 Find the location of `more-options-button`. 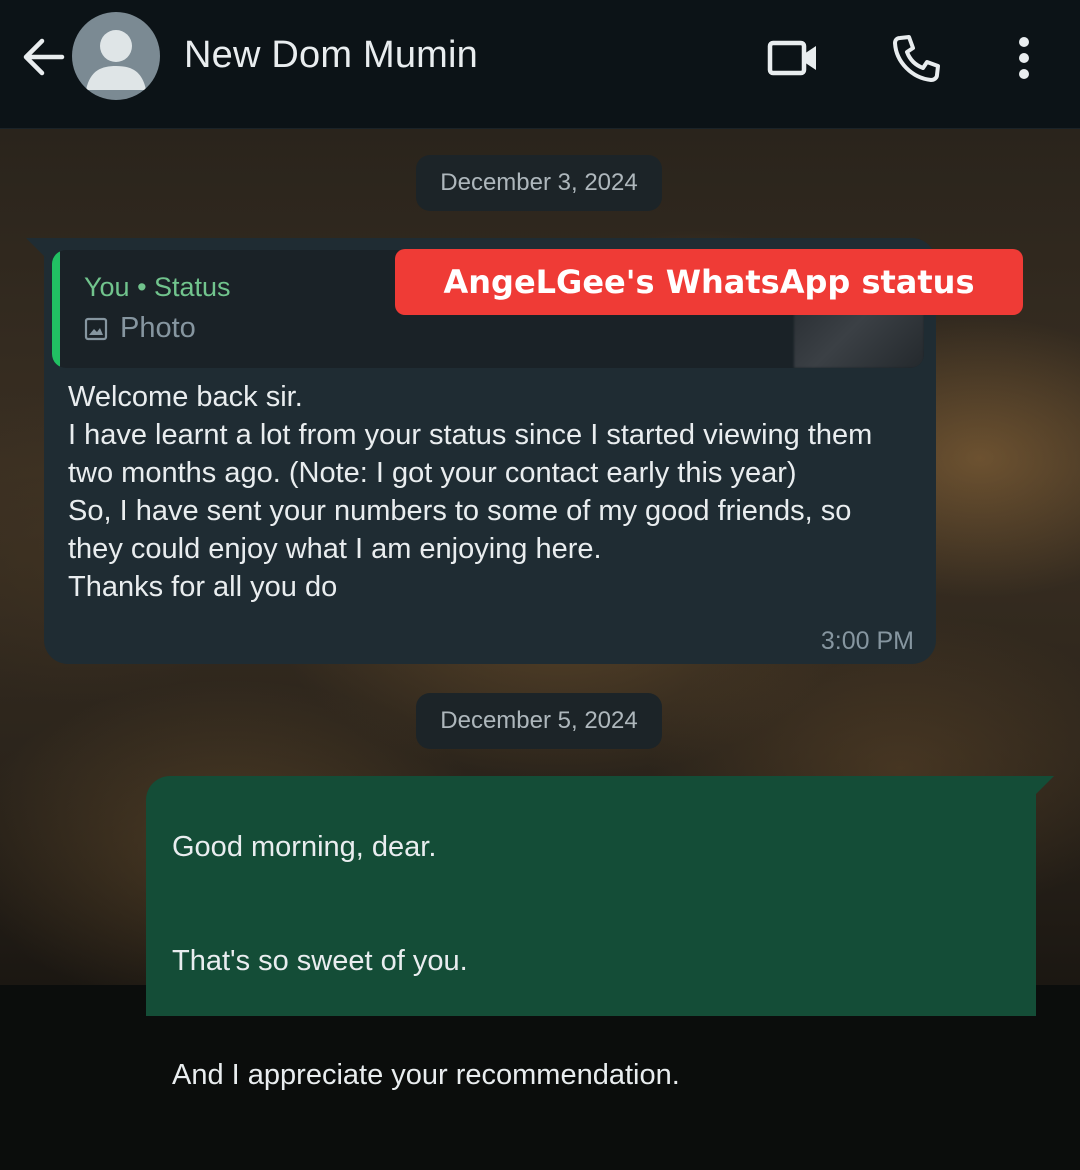

more-options-button is located at coordinates (1024, 58).